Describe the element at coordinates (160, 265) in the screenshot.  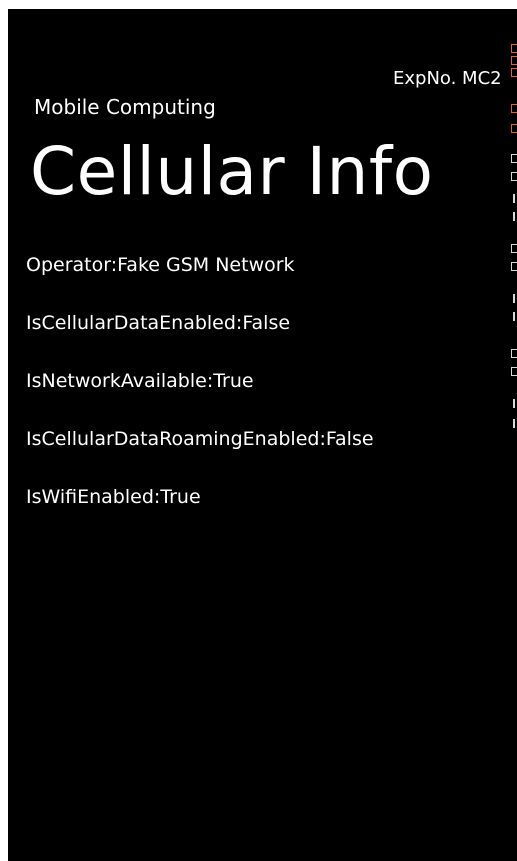
I see `operator-info: Operator:Fake GSM Network` at that location.